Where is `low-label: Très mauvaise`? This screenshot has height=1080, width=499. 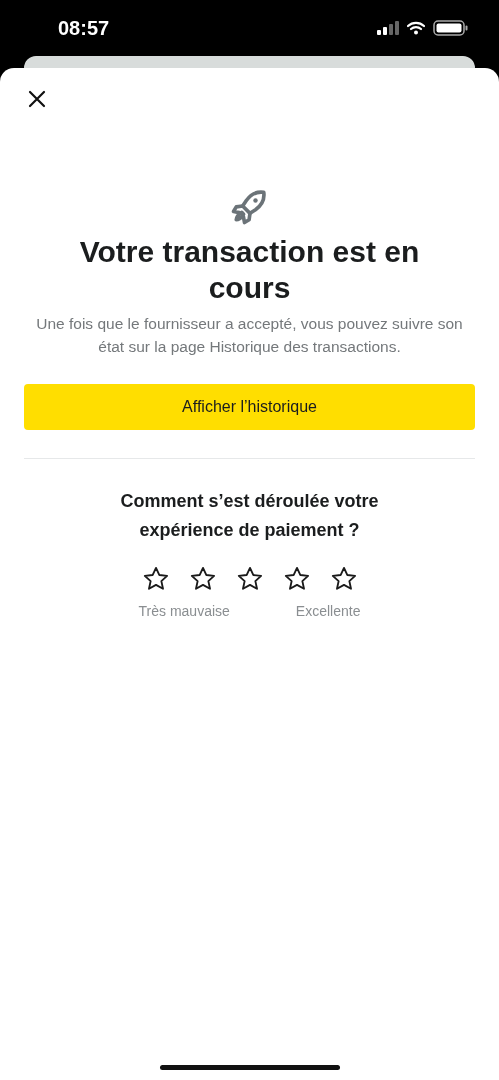
low-label: Très mauvaise is located at coordinates (184, 611).